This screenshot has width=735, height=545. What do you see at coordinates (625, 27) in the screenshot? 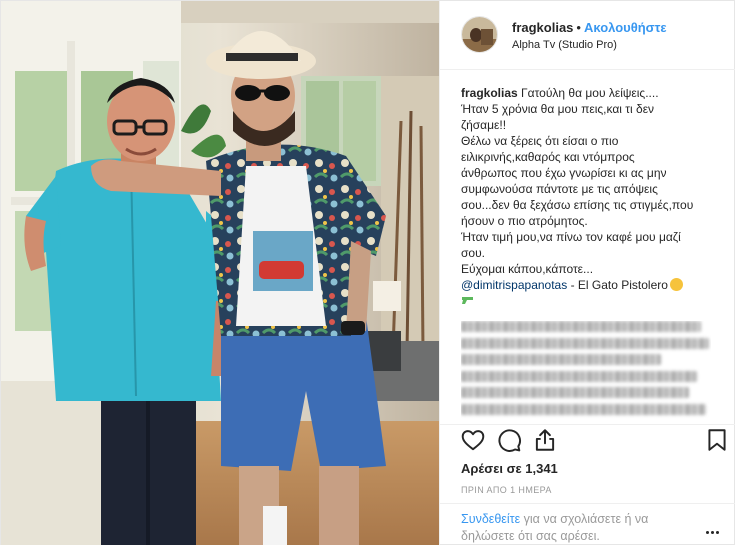
I see `follow-button: Ακολουθήστε` at bounding box center [625, 27].